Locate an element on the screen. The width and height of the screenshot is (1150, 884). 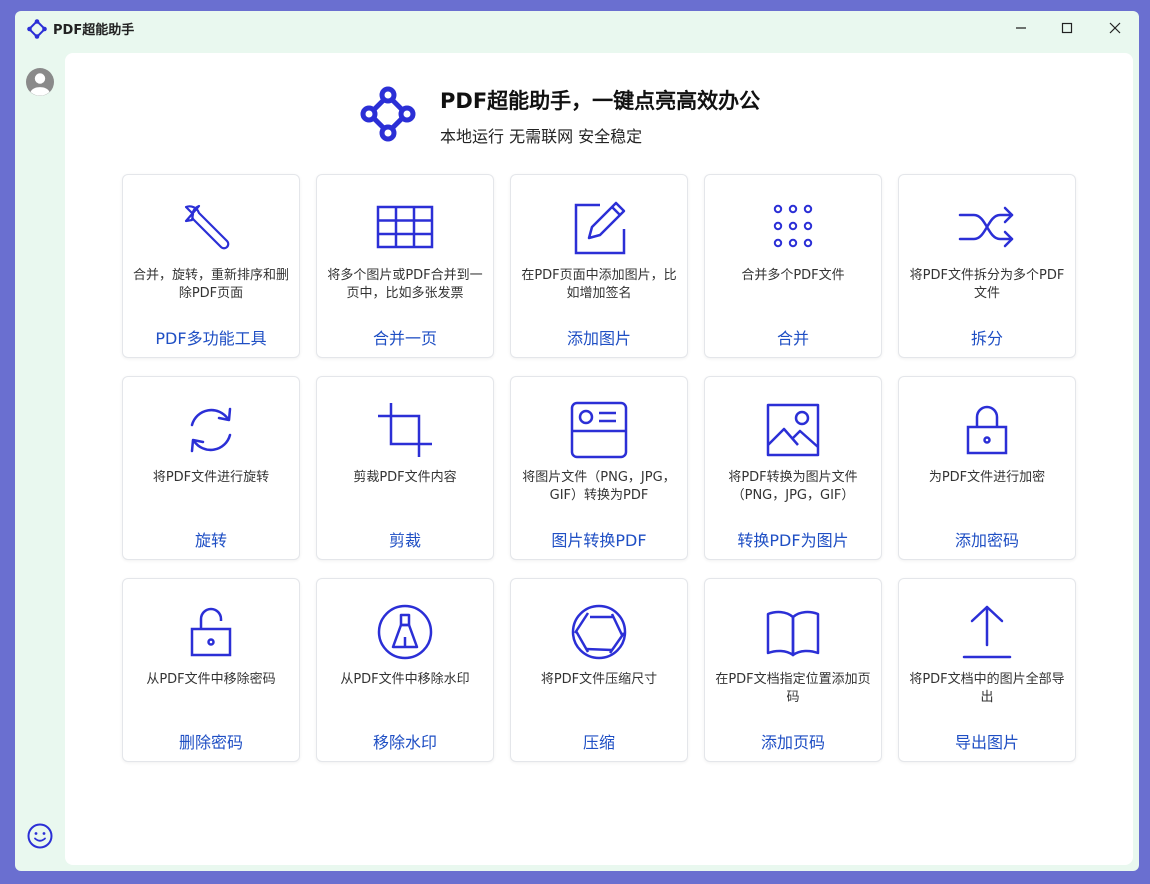
tool-card-export-images: 将PDF文档中的图片全部导出 导出图片 is located at coordinates (987, 670).